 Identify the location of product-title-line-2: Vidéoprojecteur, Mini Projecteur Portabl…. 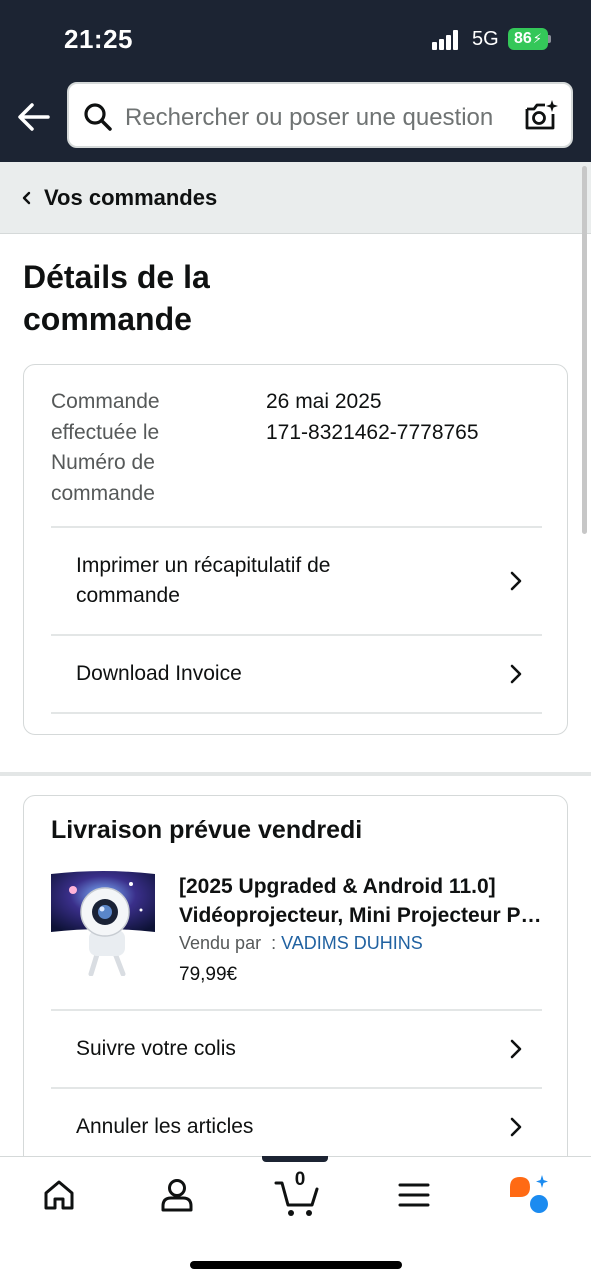
(364, 915).